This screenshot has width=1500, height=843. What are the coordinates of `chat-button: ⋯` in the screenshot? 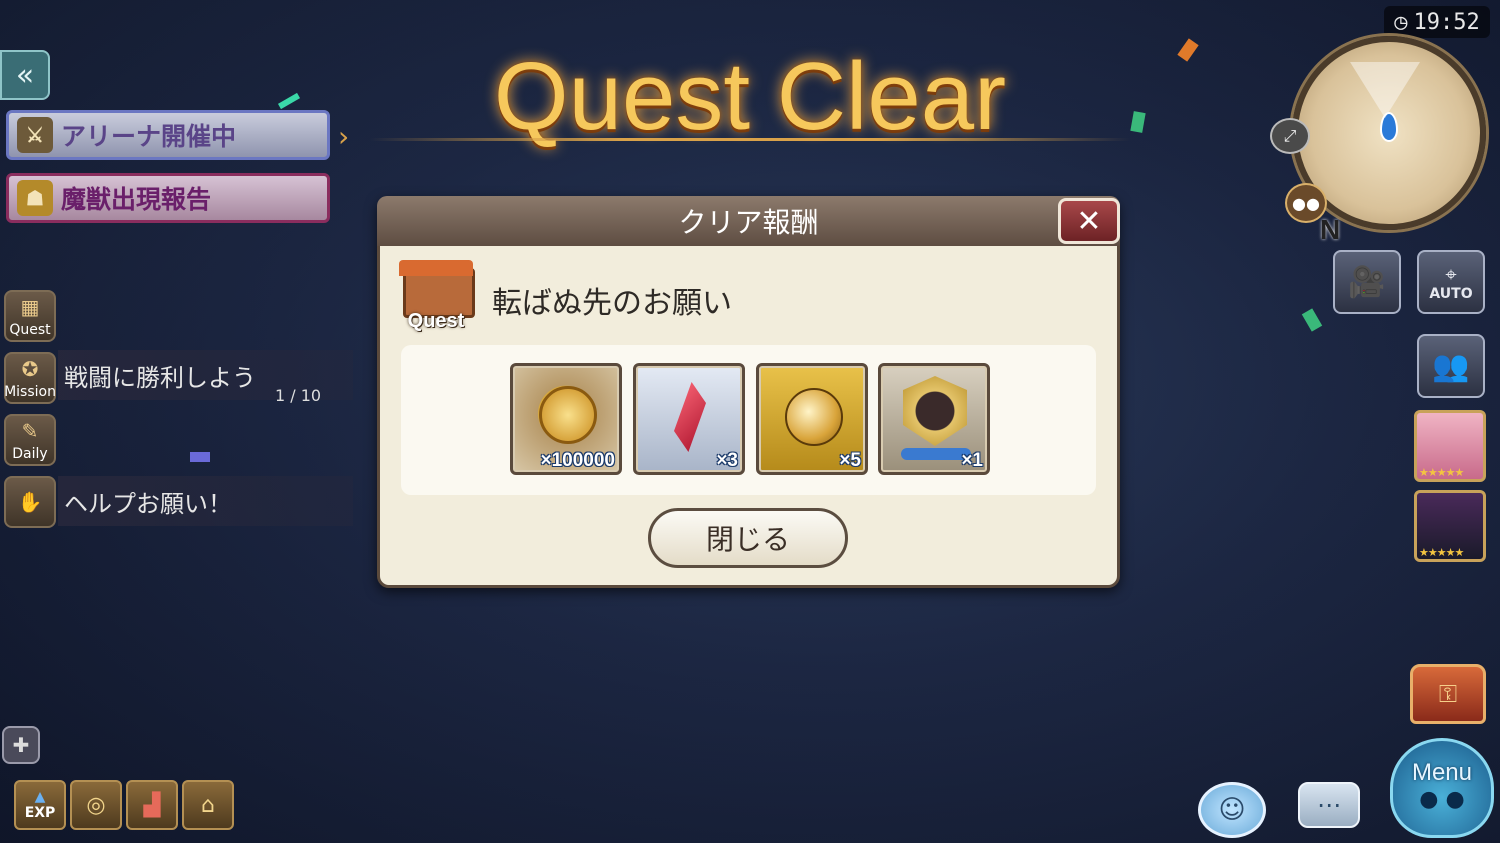 It's located at (1329, 805).